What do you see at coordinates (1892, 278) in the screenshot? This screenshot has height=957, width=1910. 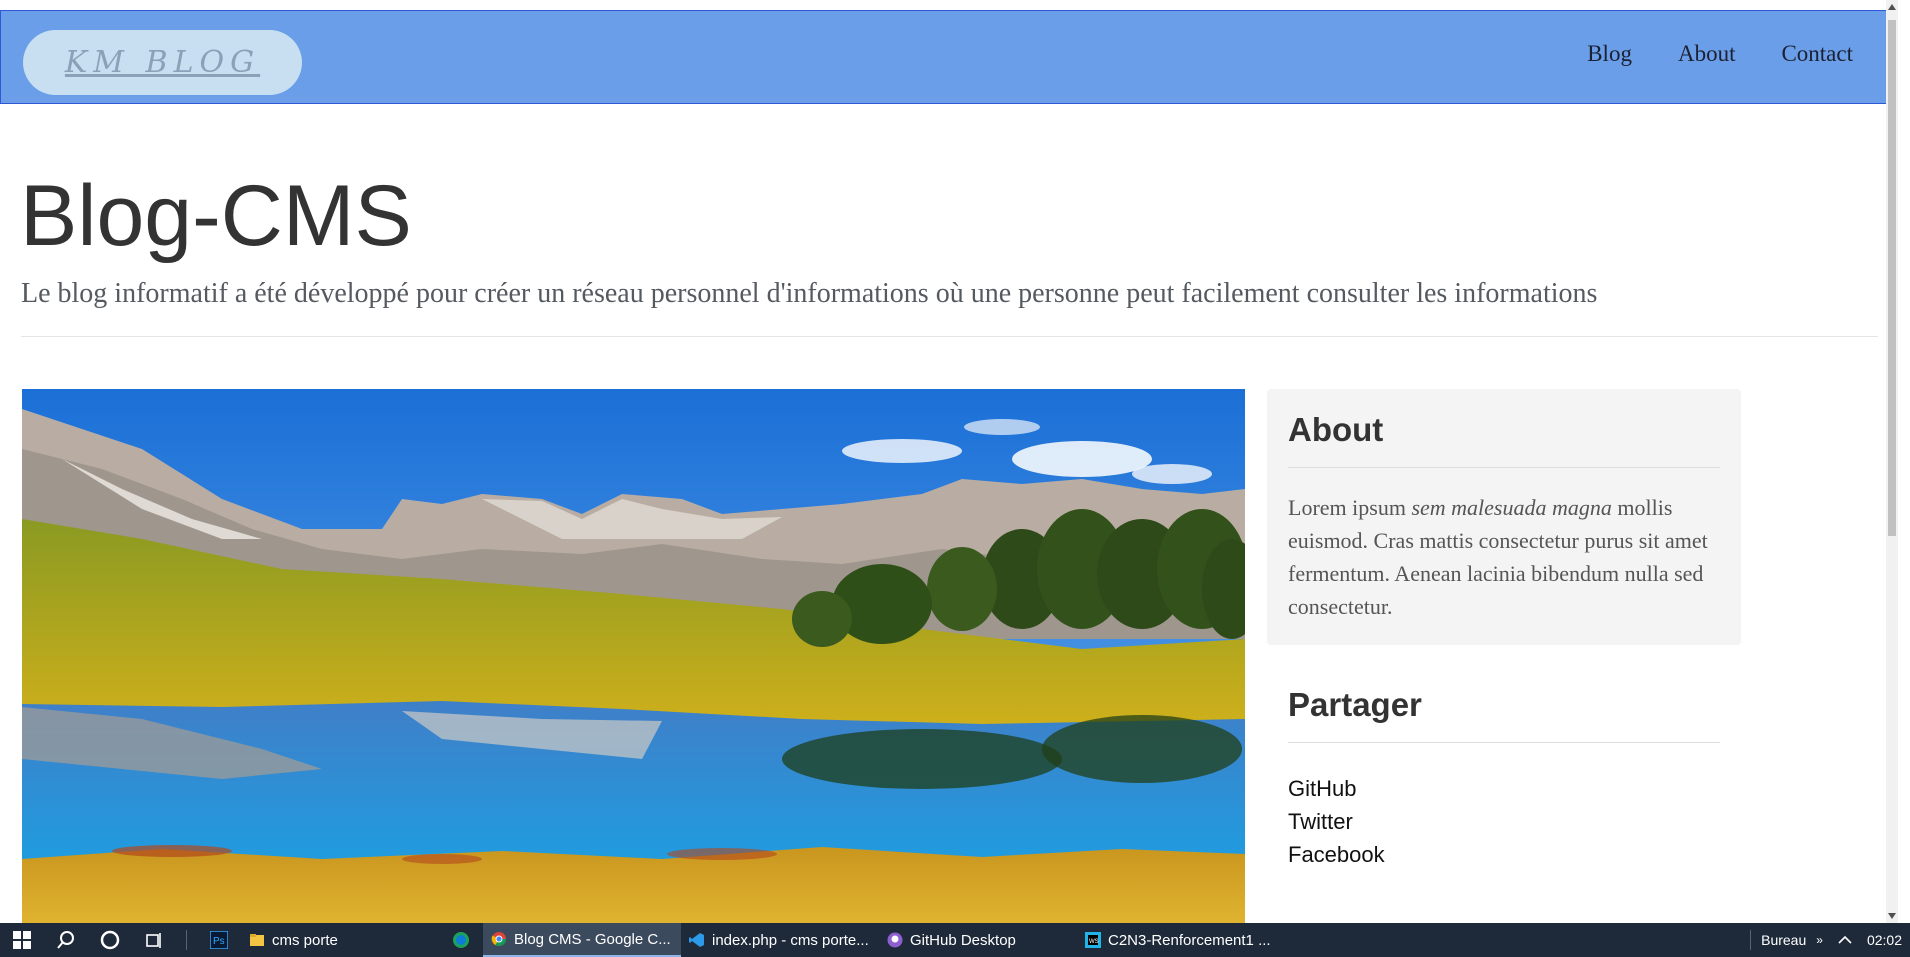 I see `scrollbar-thumb` at bounding box center [1892, 278].